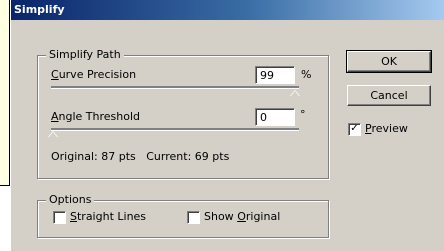 The height and width of the screenshot is (251, 444). Describe the element at coordinates (175, 87) in the screenshot. I see `curve-precision-slider` at that location.